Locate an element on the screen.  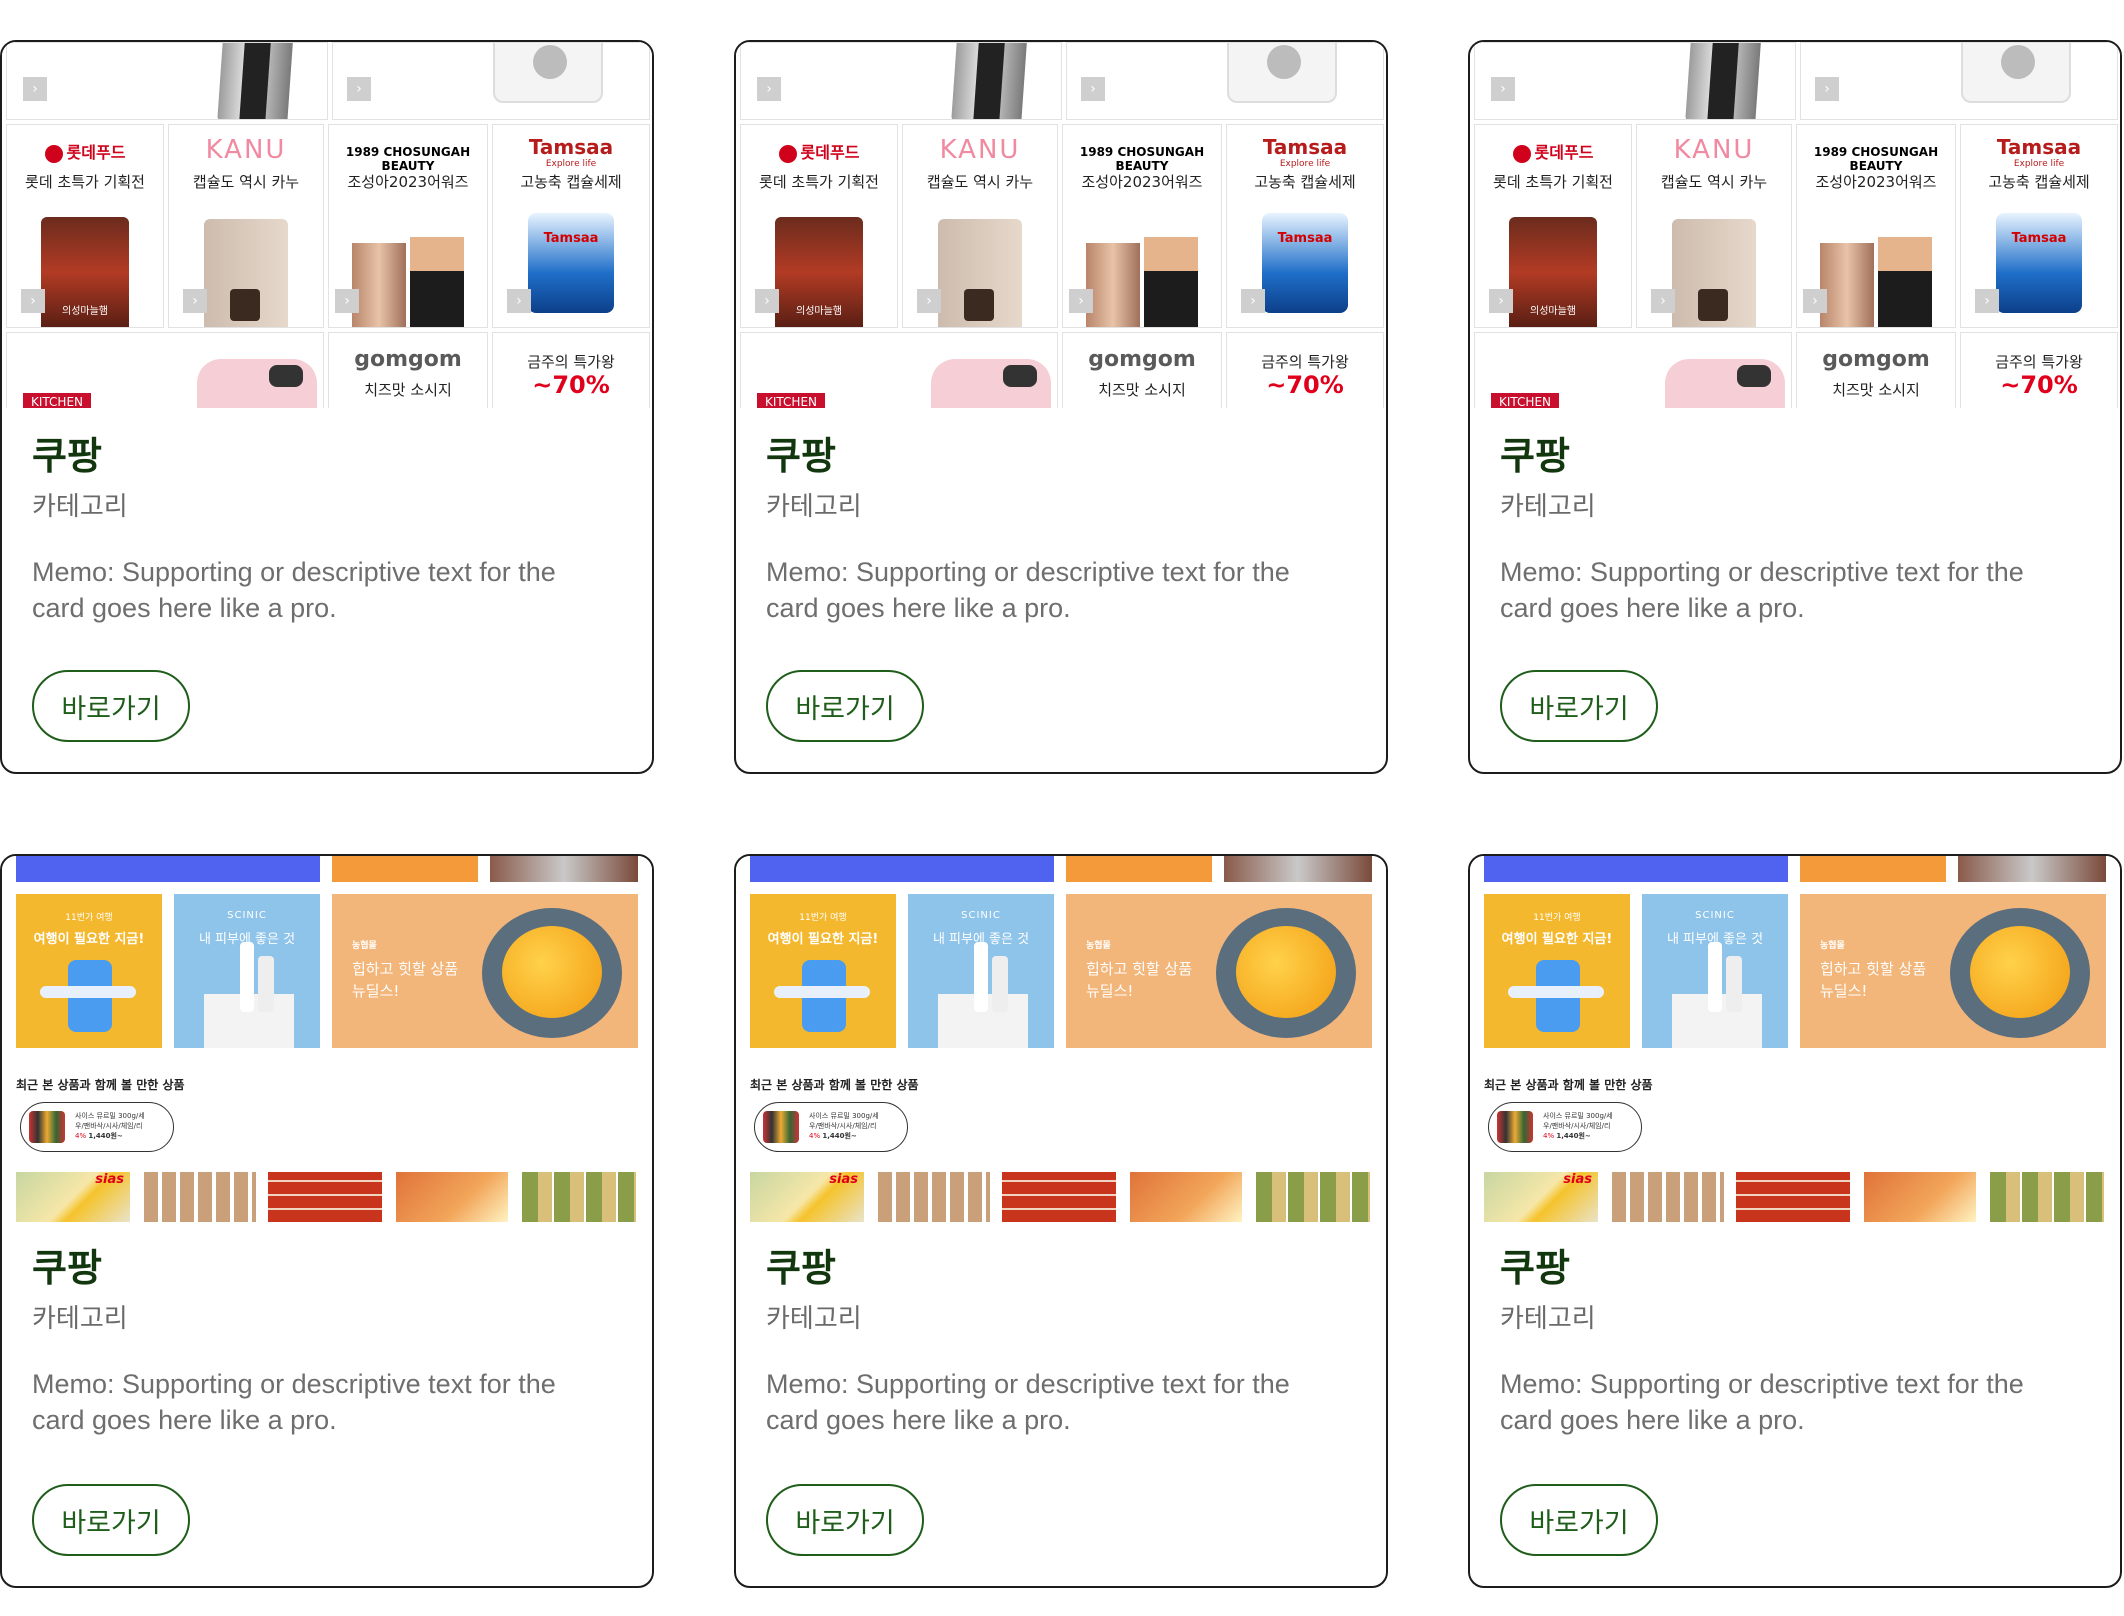
banner-bar-blue is located at coordinates (168, 869).